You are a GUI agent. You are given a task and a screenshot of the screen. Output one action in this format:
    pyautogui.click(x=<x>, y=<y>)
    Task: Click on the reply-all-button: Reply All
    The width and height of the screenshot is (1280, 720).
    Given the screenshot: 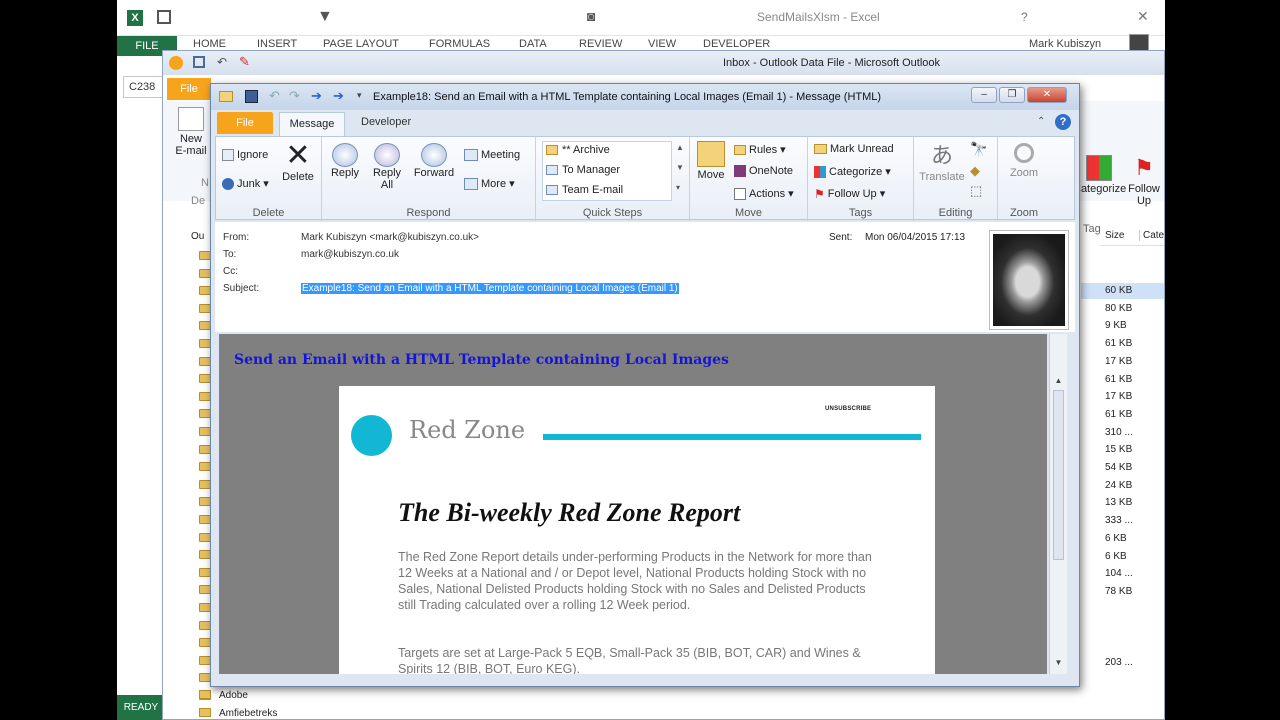 What is the action you would take?
    pyautogui.click(x=387, y=167)
    